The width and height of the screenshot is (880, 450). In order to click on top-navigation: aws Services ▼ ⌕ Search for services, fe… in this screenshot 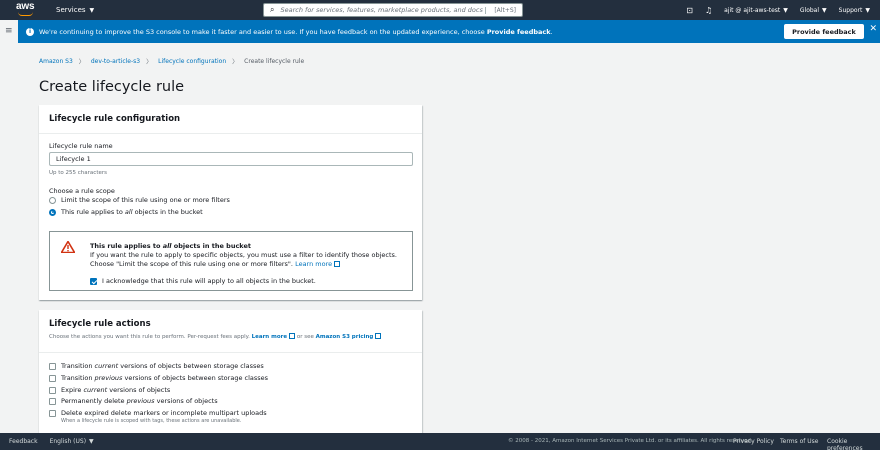, I will do `click(440, 10)`.